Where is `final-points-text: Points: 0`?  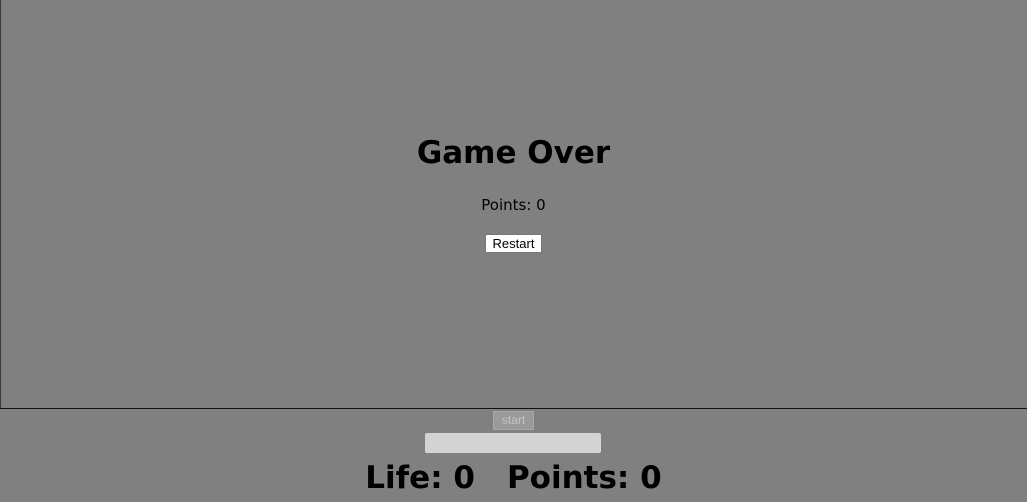
final-points-text: Points: 0 is located at coordinates (513, 205).